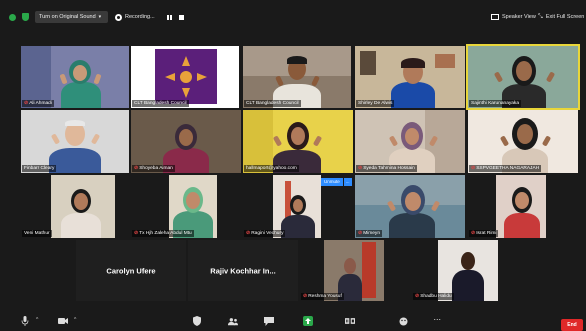 This screenshot has height=331, width=586. Describe the element at coordinates (410, 206) in the screenshot. I see `video-tile: ⊘ Mimeyn` at that location.